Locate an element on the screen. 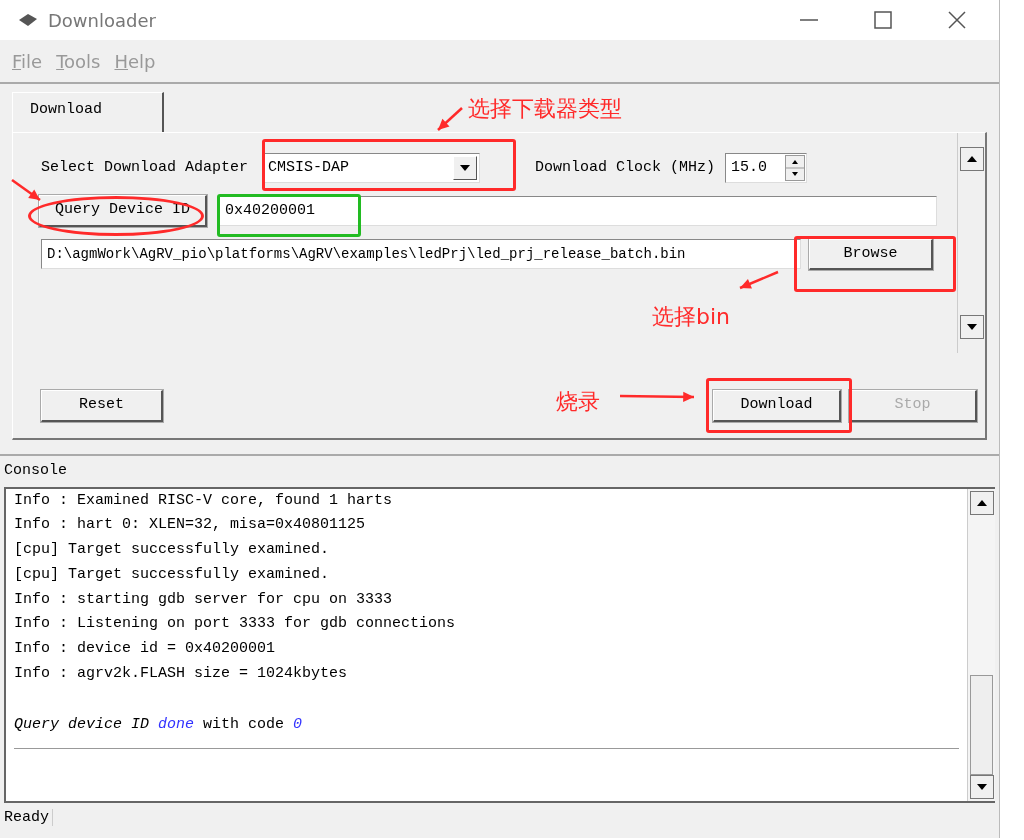 This screenshot has height=840, width=1024. adapter-label: Select Download Adapter is located at coordinates (145, 167).